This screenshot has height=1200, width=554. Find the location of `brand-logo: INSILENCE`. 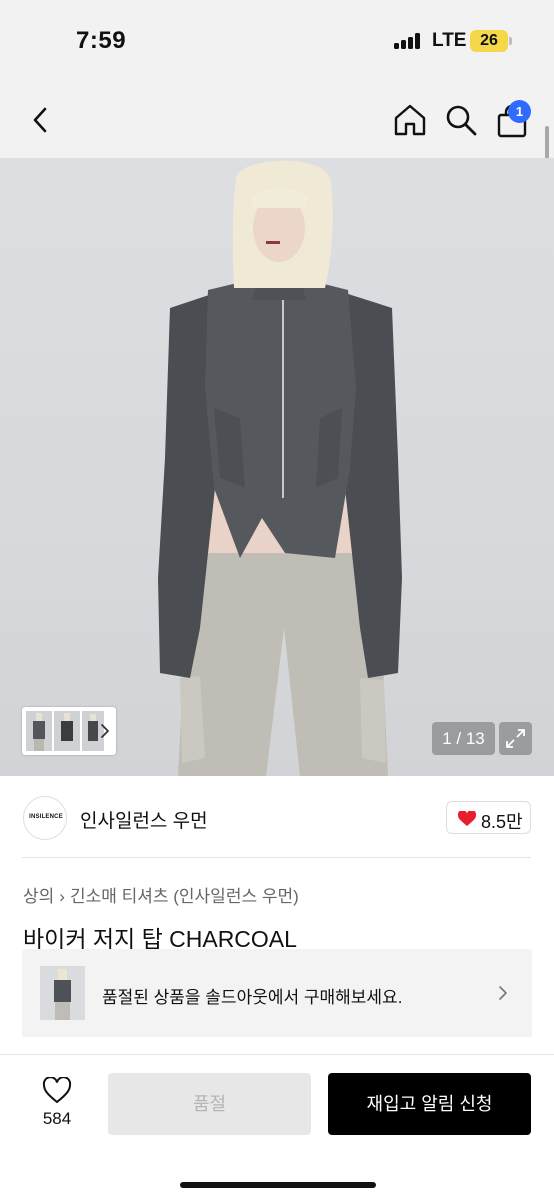

brand-logo: INSILENCE is located at coordinates (45, 818).